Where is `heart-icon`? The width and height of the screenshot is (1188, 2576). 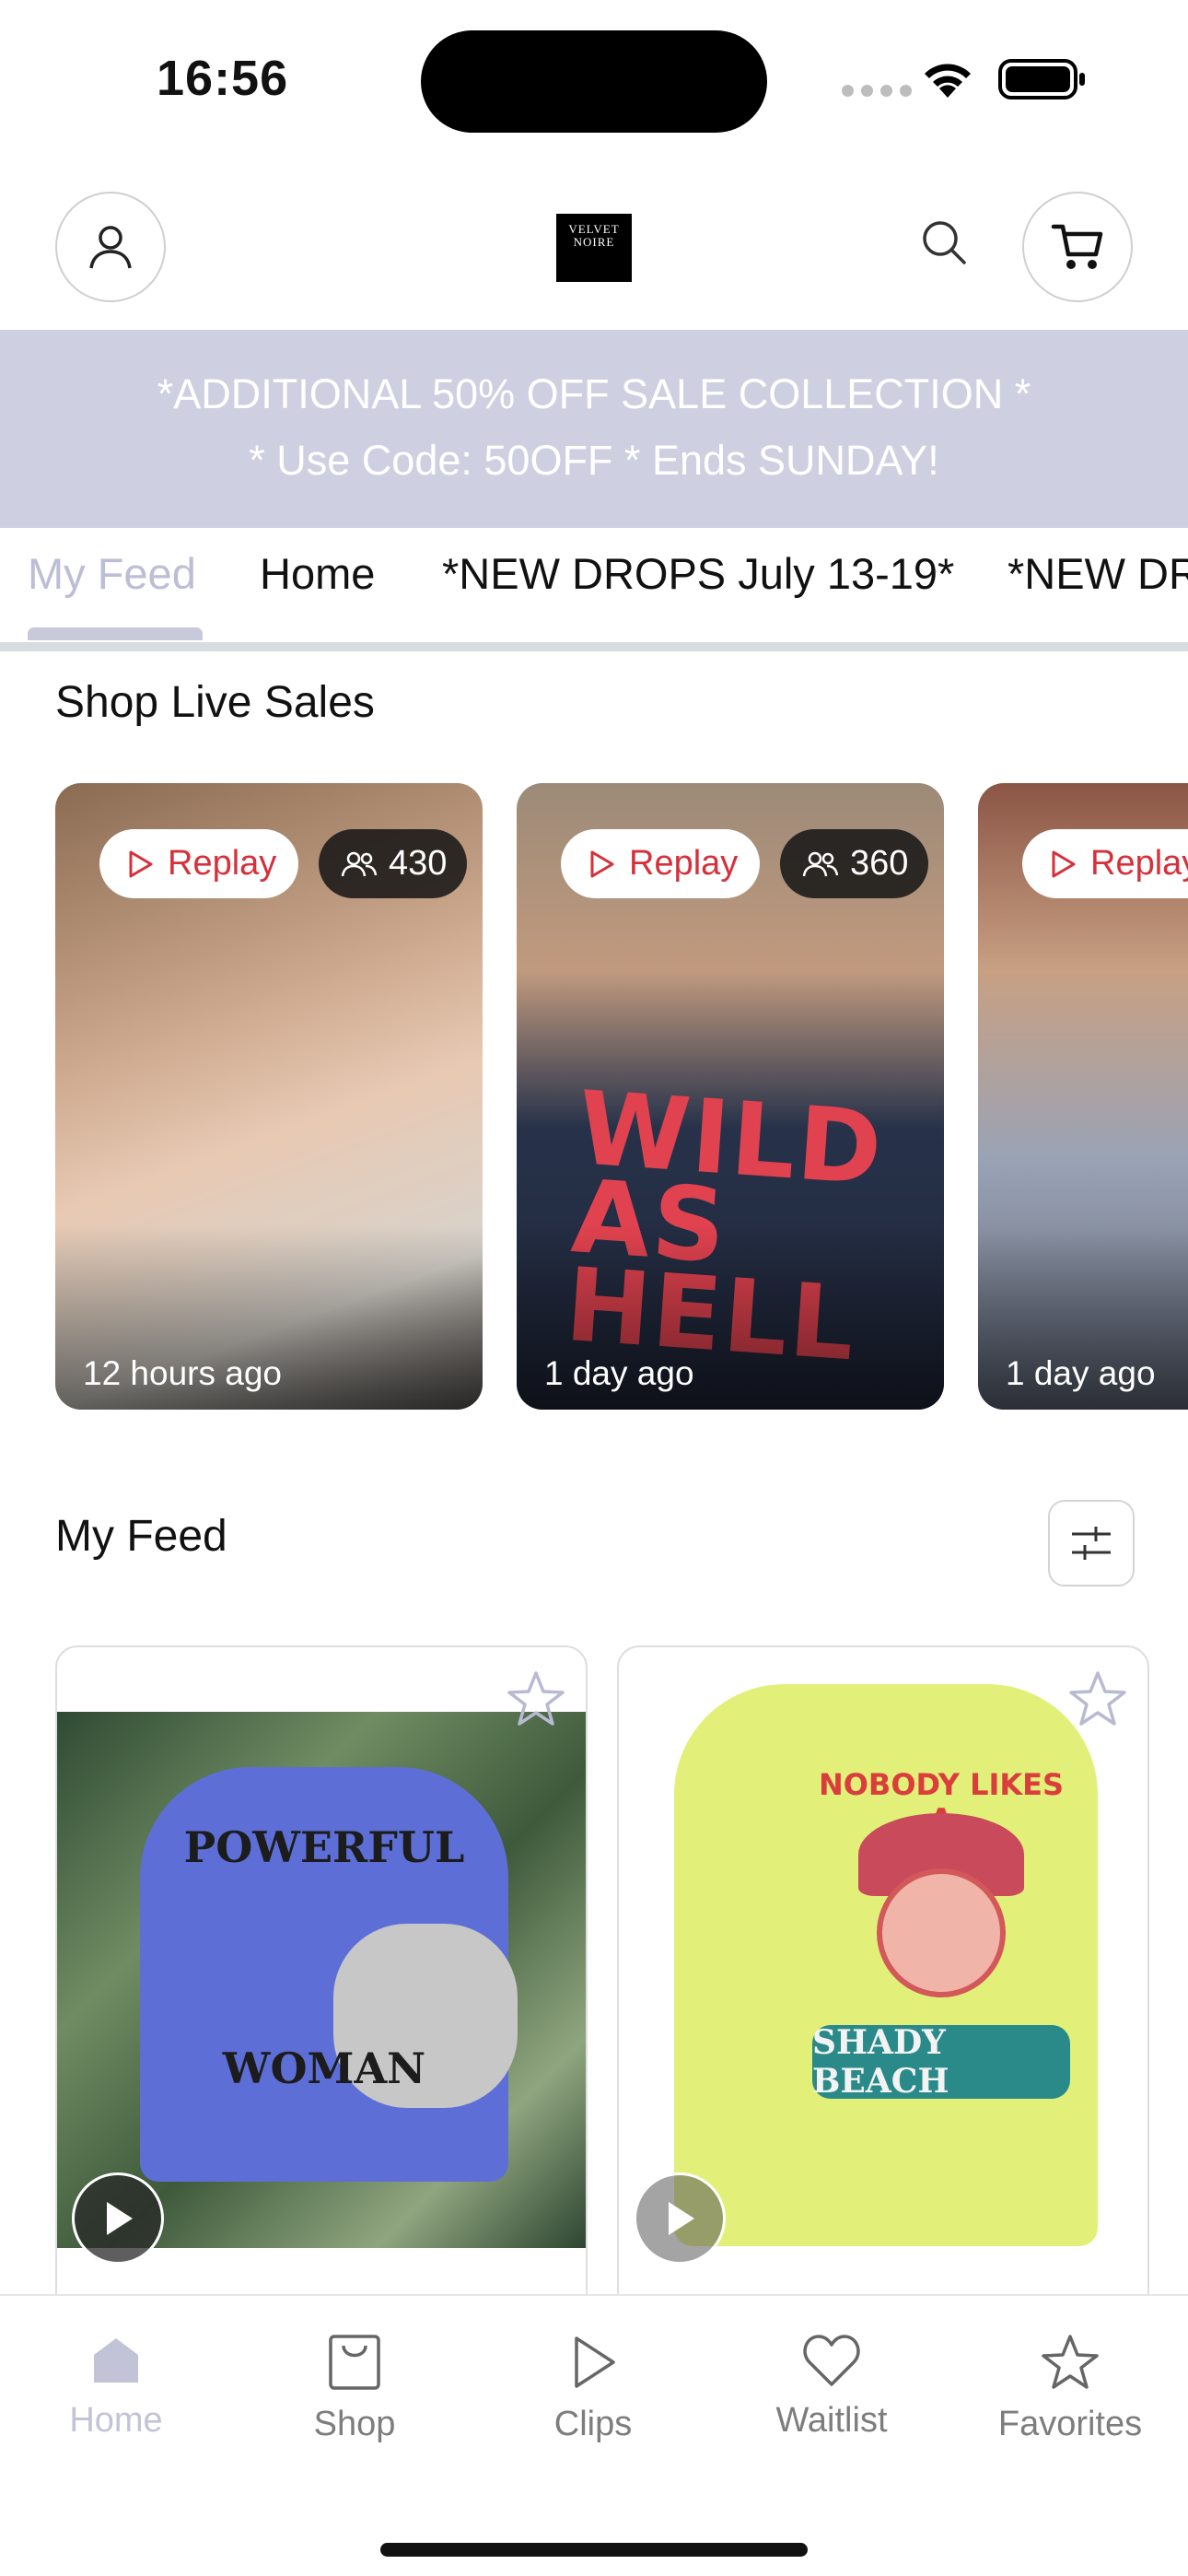
heart-icon is located at coordinates (831, 2360).